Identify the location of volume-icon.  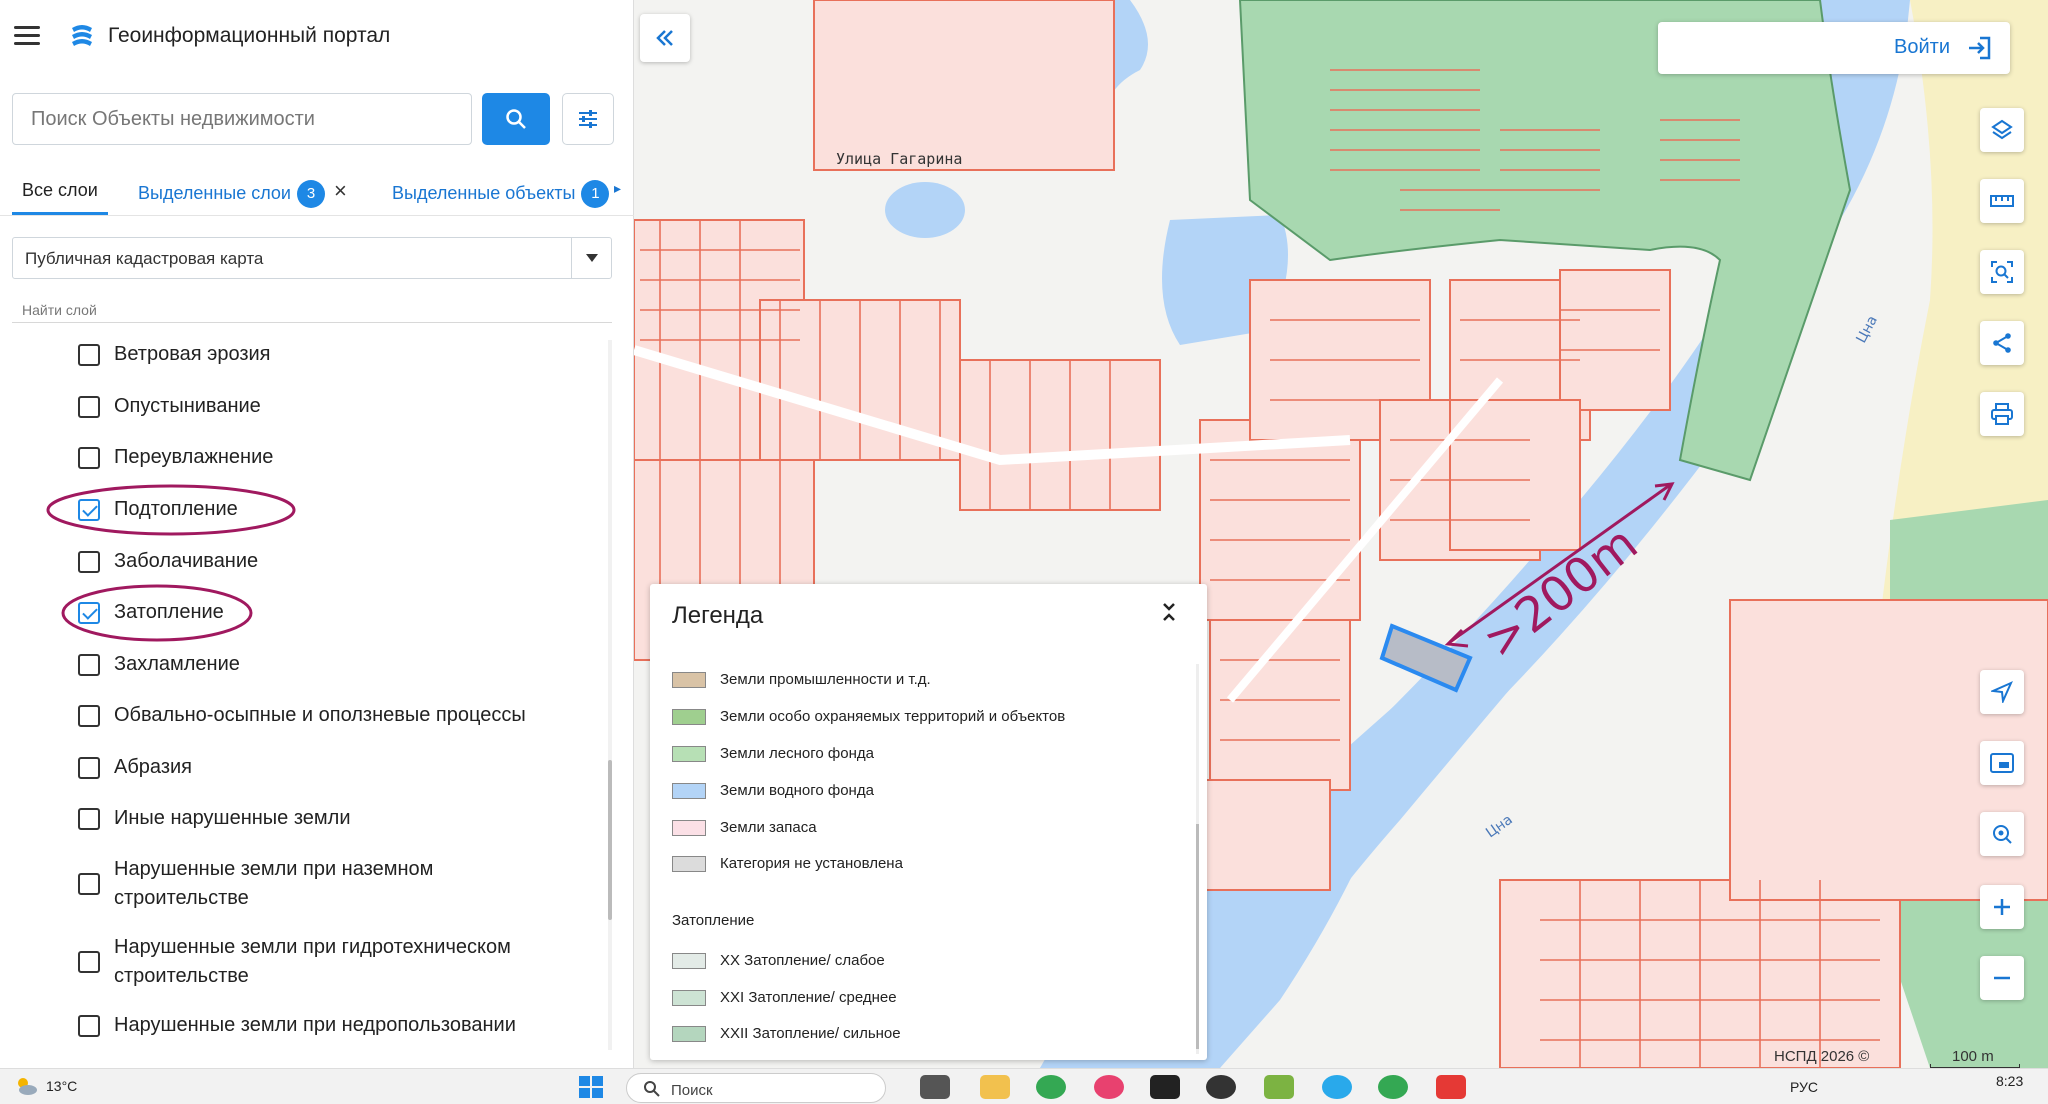
(1890, 1087).